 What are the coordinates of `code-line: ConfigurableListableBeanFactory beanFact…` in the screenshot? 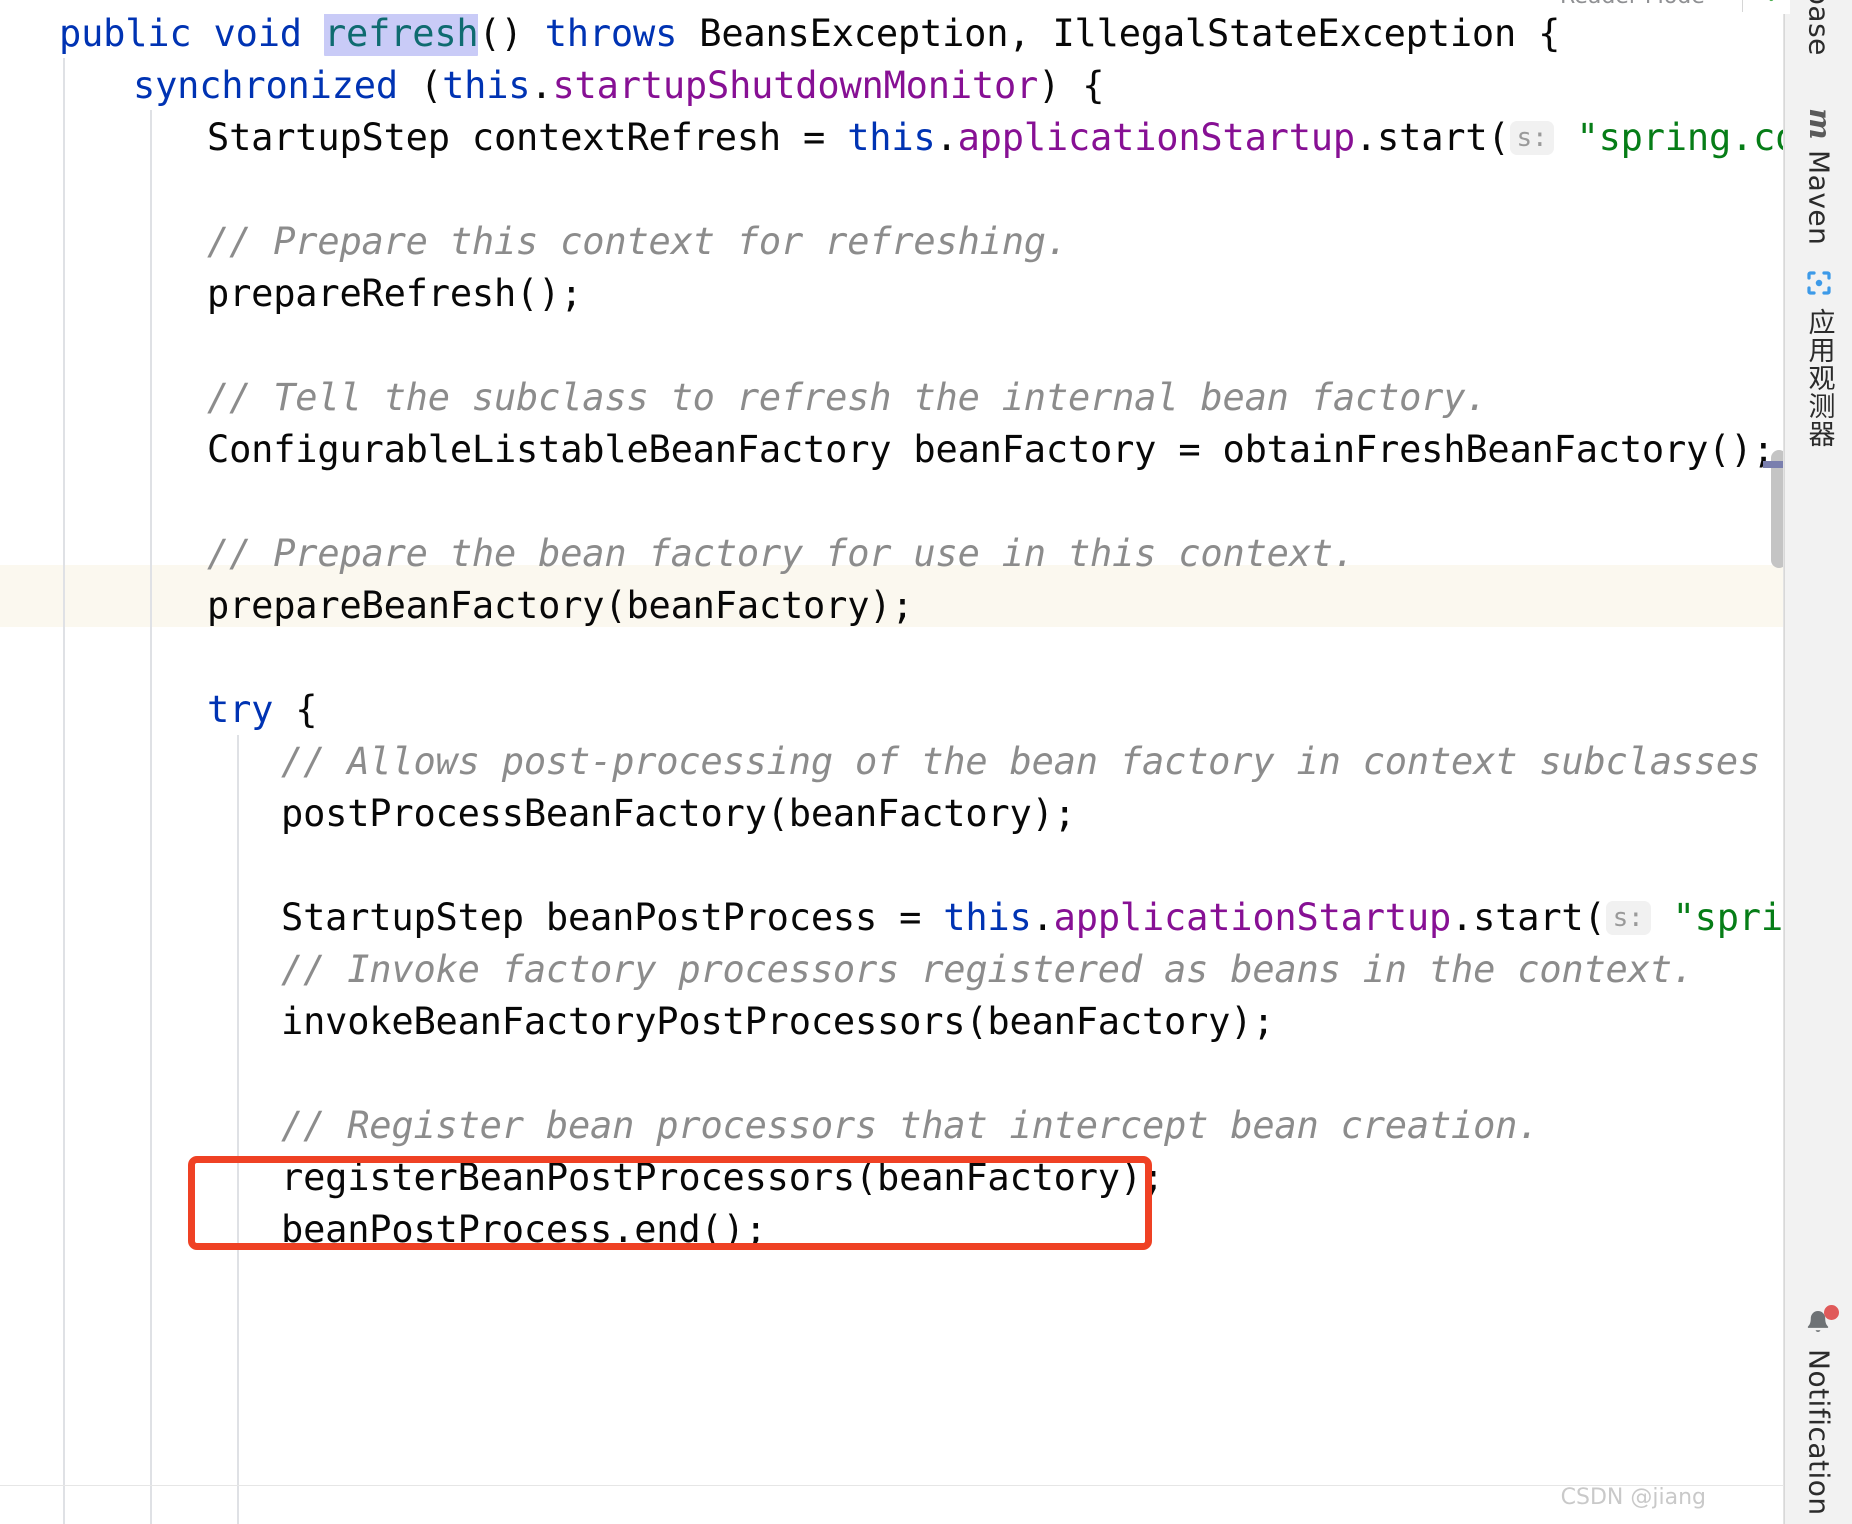 It's located at (991, 450).